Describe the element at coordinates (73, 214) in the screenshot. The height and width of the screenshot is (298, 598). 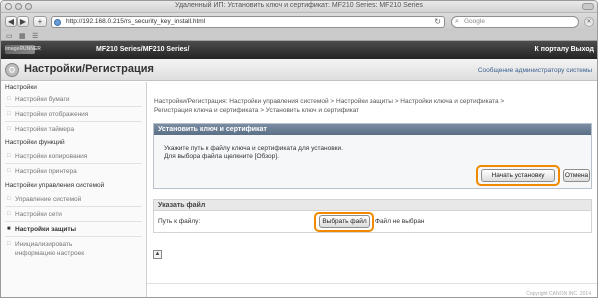
I see `sidebar-item-network: □ Настройки сети` at that location.